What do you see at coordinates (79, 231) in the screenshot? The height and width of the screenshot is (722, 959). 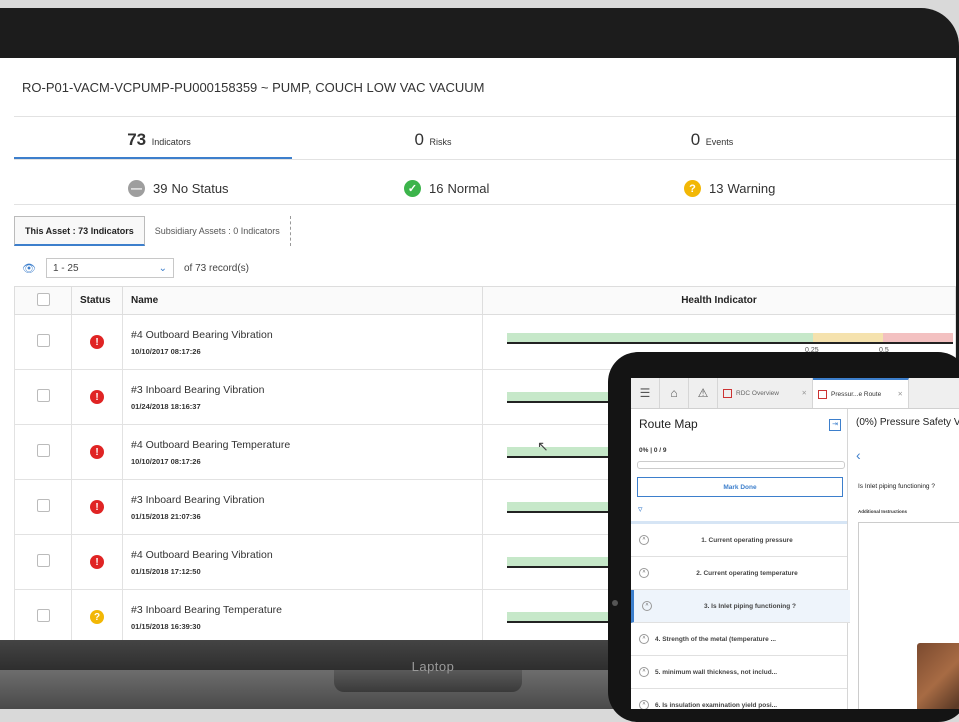 I see `tab-this-asset: This Asset : 73 Indicators` at bounding box center [79, 231].